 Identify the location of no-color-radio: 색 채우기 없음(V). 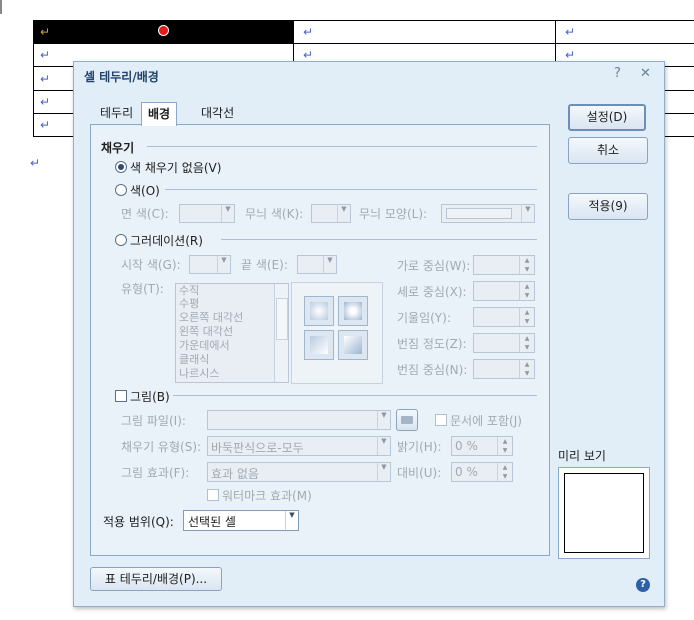
(168, 167).